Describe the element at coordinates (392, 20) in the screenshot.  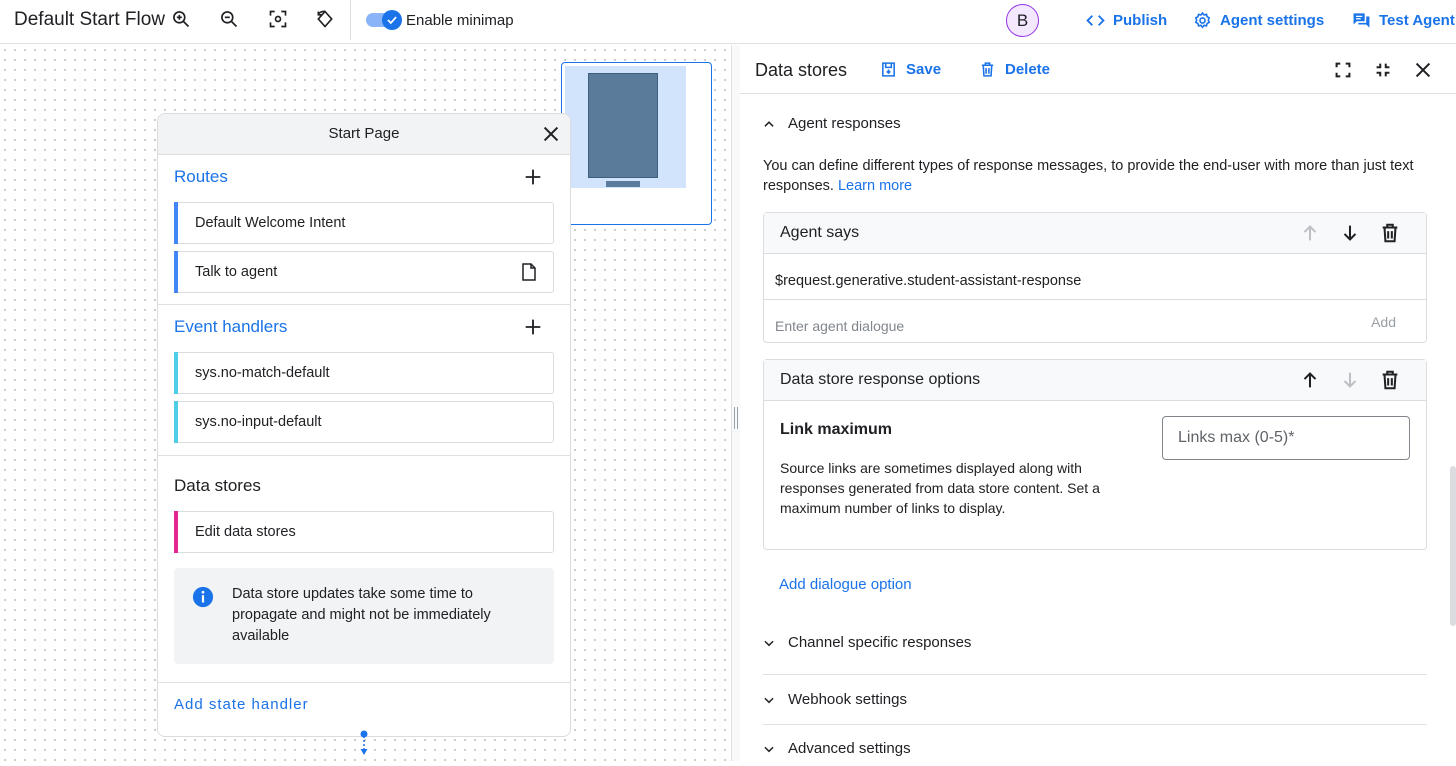
I see `check-icon` at that location.